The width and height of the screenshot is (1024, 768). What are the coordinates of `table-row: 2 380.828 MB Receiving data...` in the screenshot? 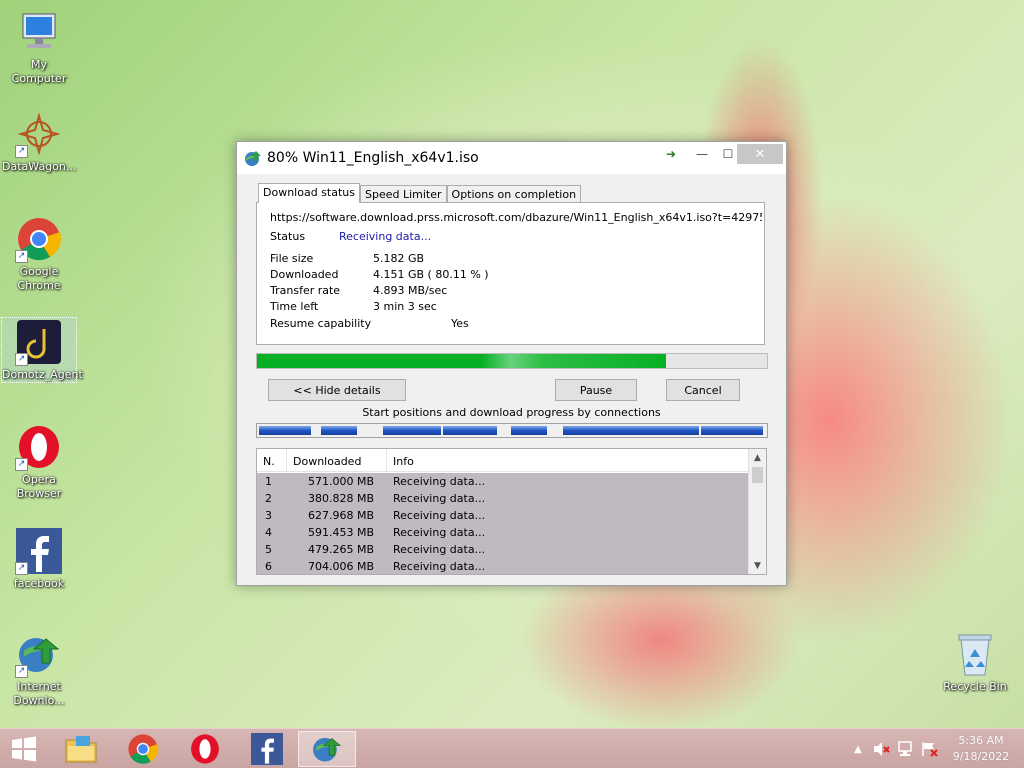 It's located at (502, 498).